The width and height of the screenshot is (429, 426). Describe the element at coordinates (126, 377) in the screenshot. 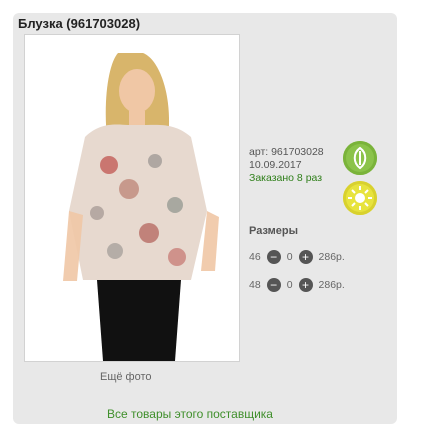

I see `more-photos-link: Ещё фото` at that location.